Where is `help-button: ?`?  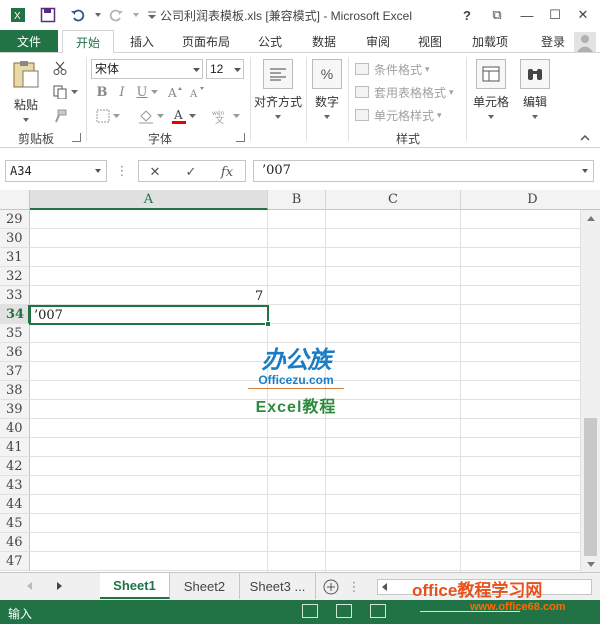 help-button: ? is located at coordinates (467, 15).